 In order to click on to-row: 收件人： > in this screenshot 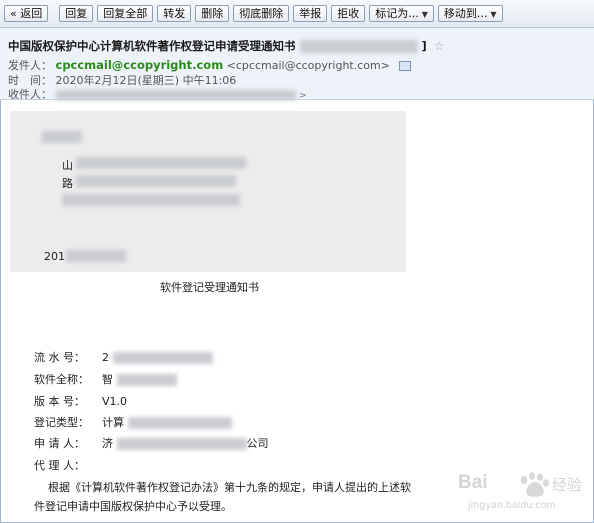, I will do `click(157, 94)`.